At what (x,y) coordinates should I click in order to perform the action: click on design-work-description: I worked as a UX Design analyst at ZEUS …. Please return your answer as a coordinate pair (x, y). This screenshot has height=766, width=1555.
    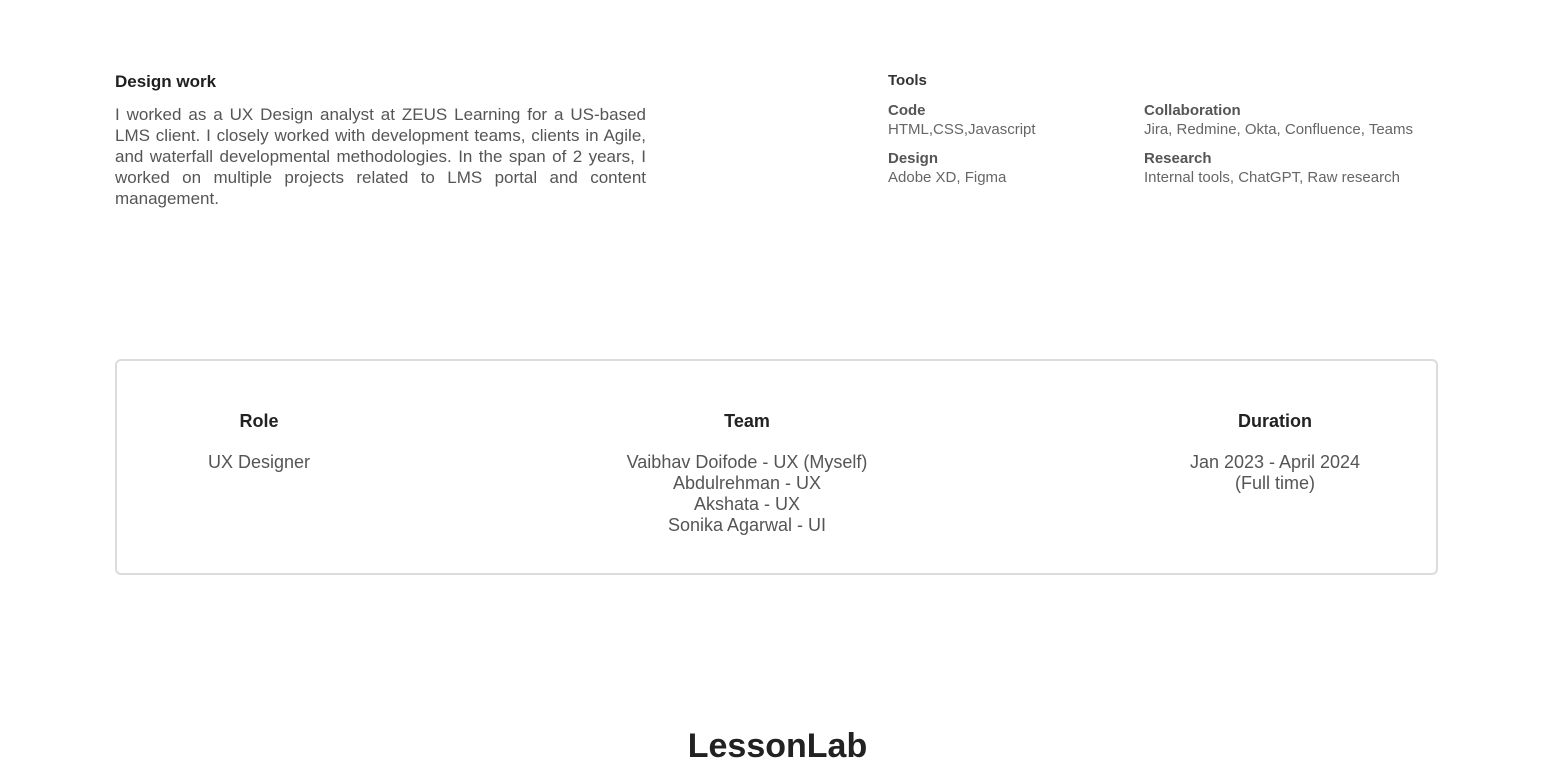
    Looking at the image, I should click on (380, 156).